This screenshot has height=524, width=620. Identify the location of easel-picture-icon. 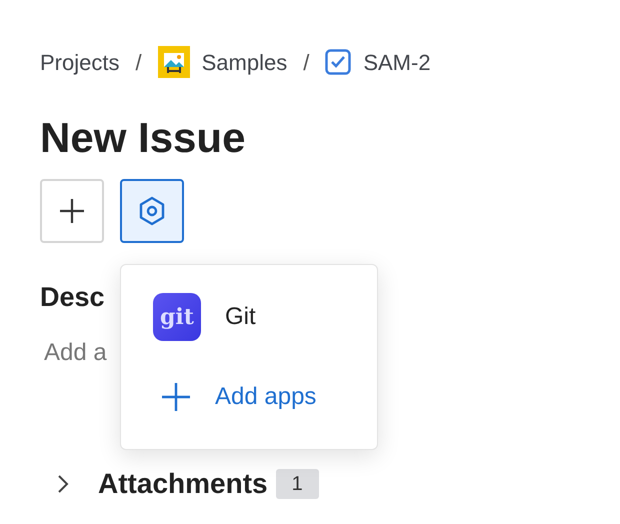
(174, 62).